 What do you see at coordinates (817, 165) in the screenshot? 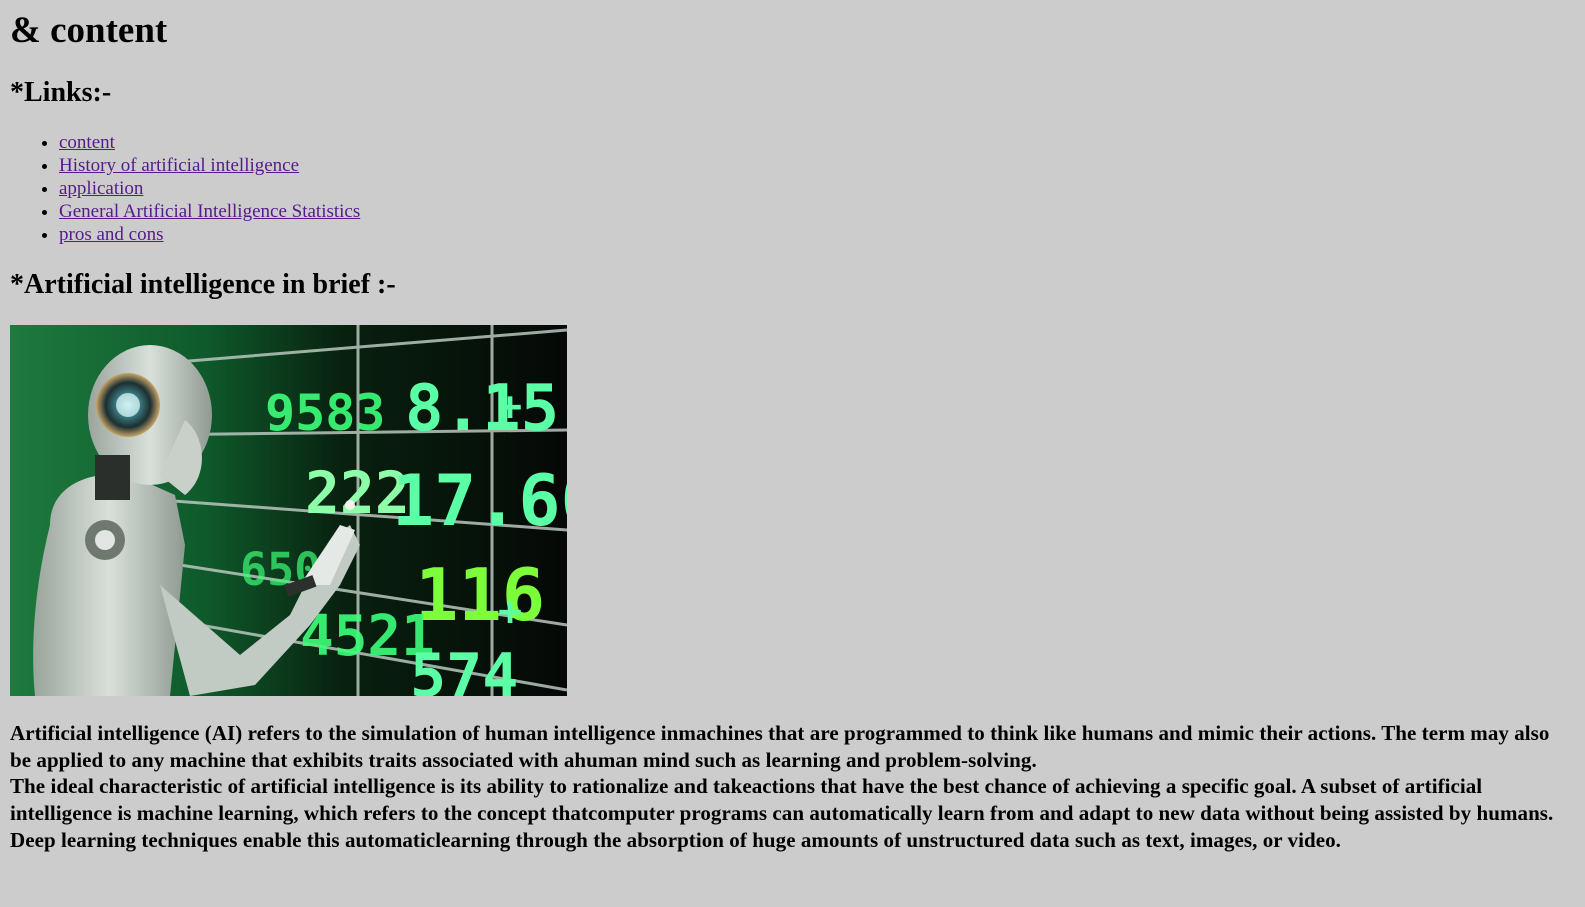
I see `list-item: History of artificial intelligence` at bounding box center [817, 165].